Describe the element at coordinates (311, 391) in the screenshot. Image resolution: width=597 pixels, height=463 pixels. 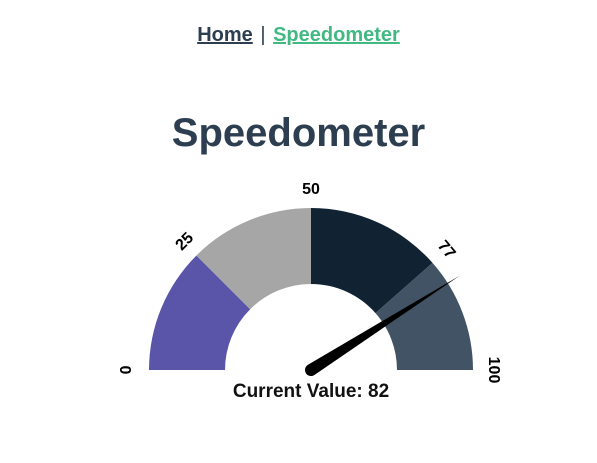
I see `current-value-label: Current Value: 82` at that location.